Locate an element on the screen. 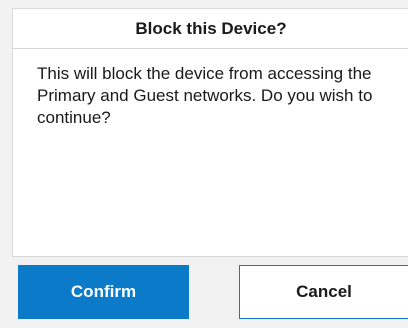 Image resolution: width=408 pixels, height=328 pixels. dialog-title: Block this Device? is located at coordinates (210, 29).